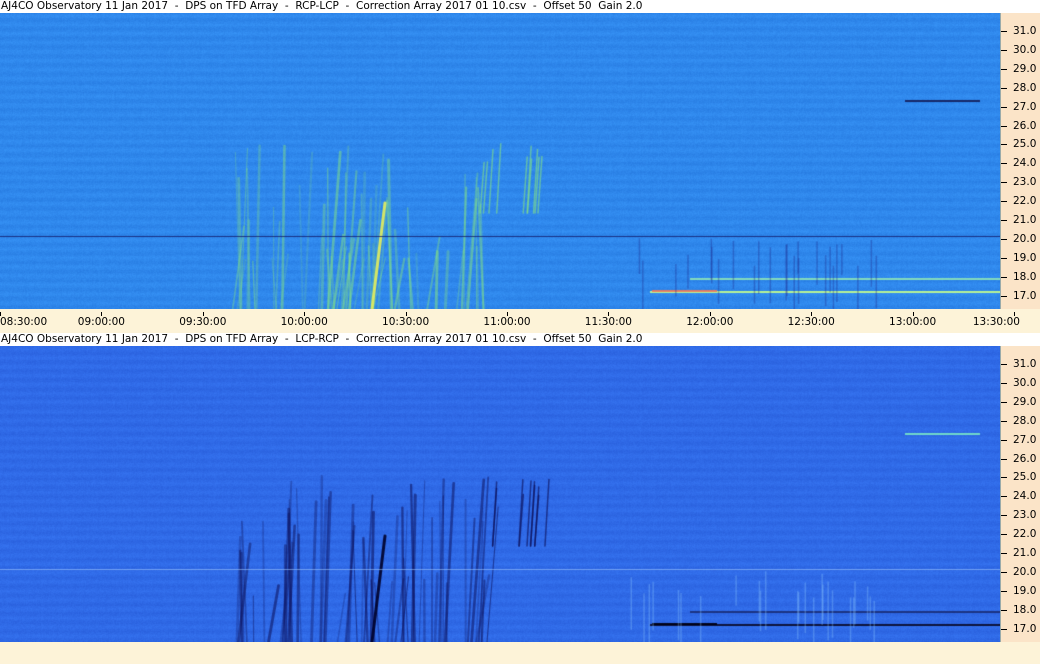 The image size is (1040, 664). Describe the element at coordinates (996, 322) in the screenshot. I see `x-tick-label: 13:30:00` at that location.